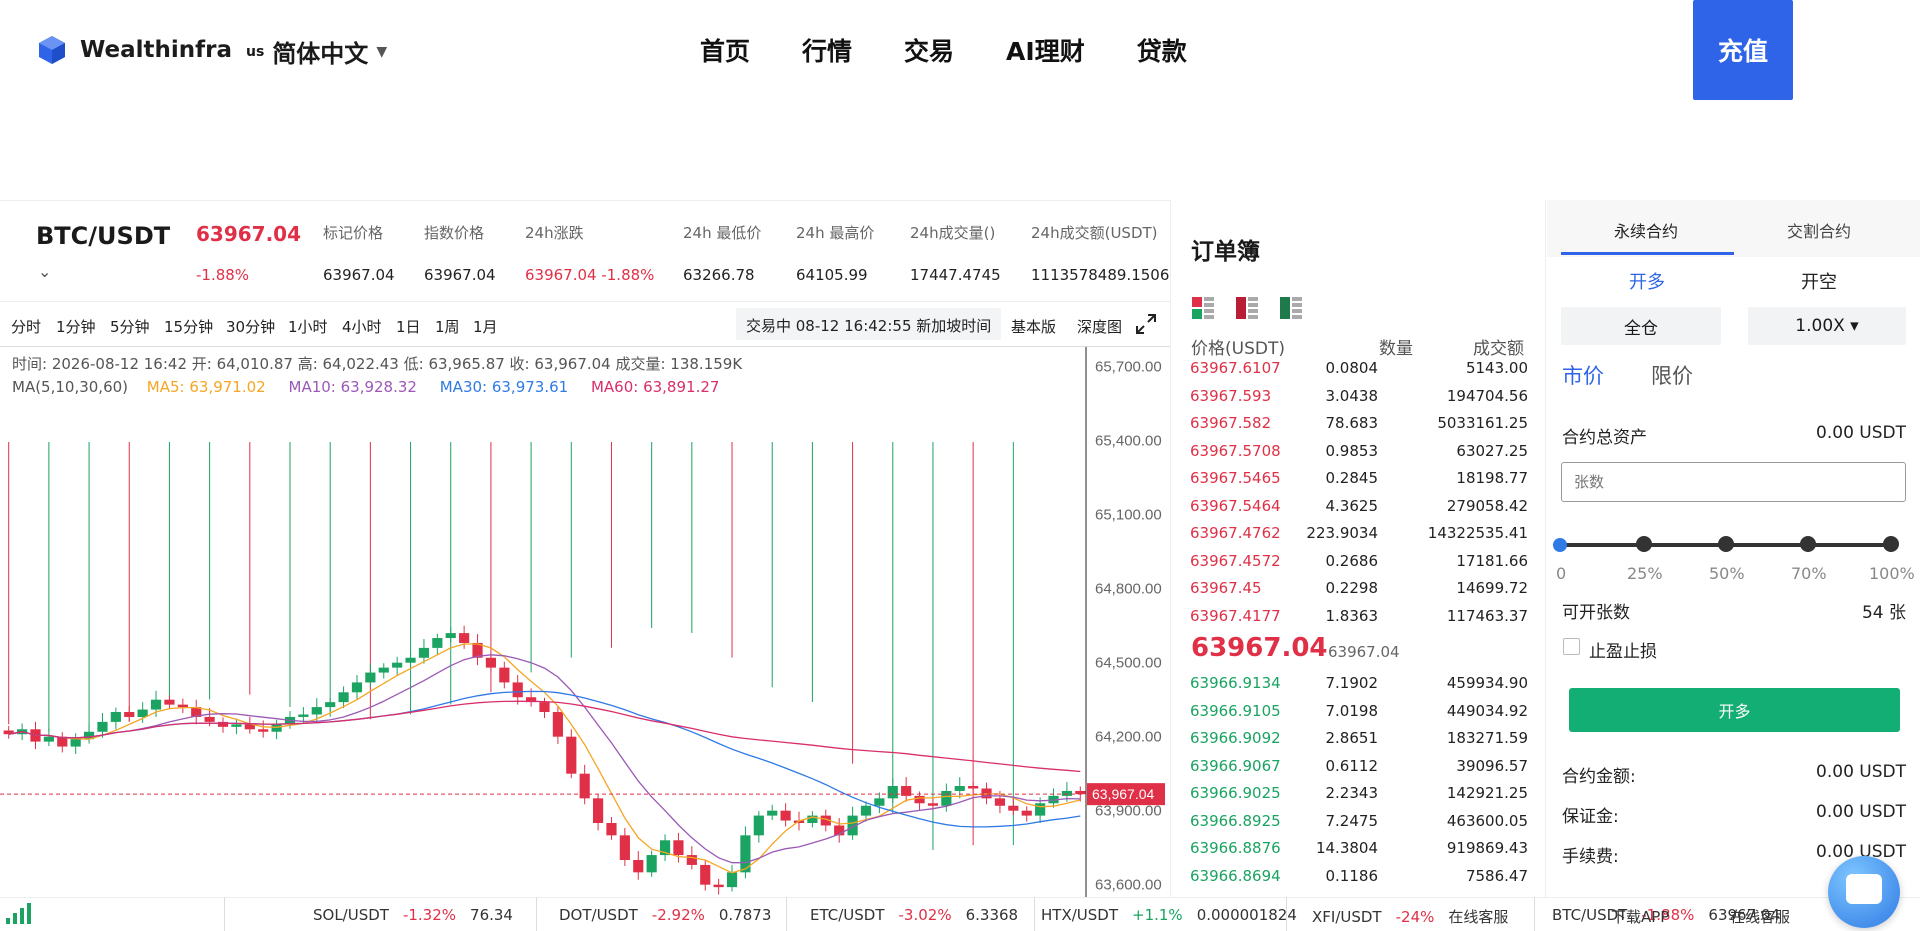 This screenshot has width=1920, height=931. I want to click on bids-row: 63966.9025 2.2343 142921.25, so click(1359, 797).